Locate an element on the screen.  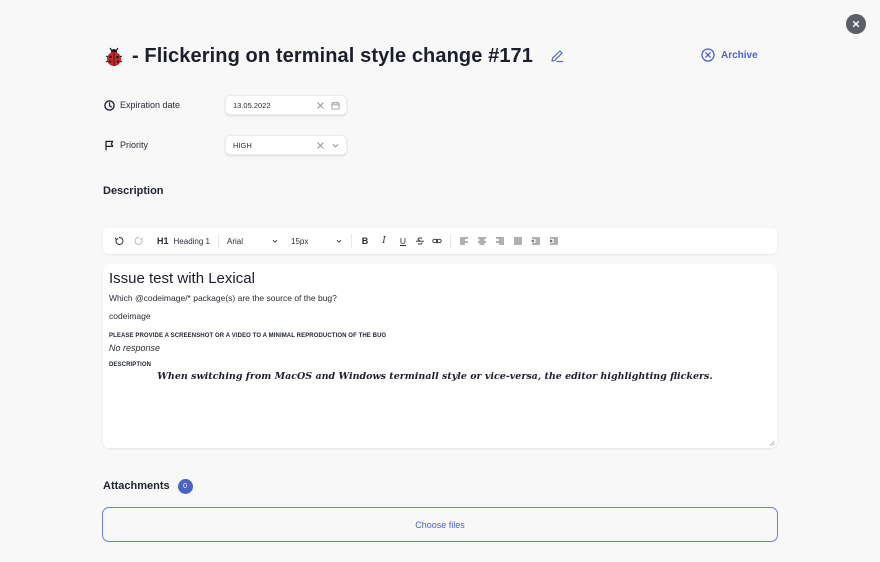
undo-button is located at coordinates (119, 241).